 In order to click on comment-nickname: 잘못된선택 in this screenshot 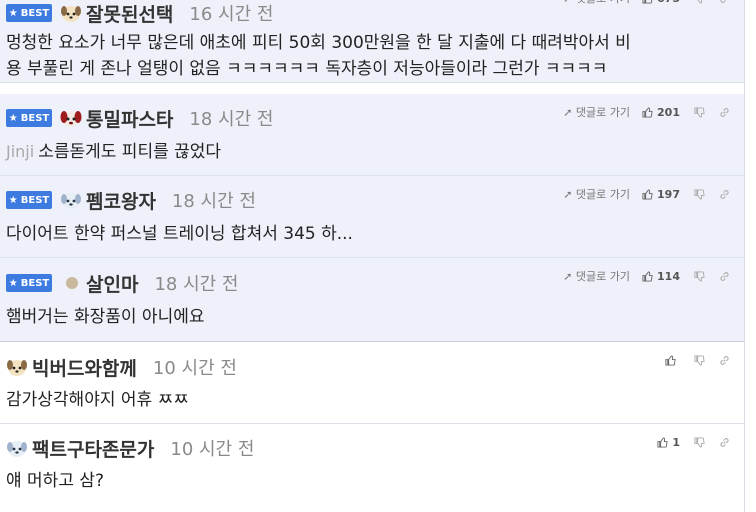, I will do `click(129, 13)`.